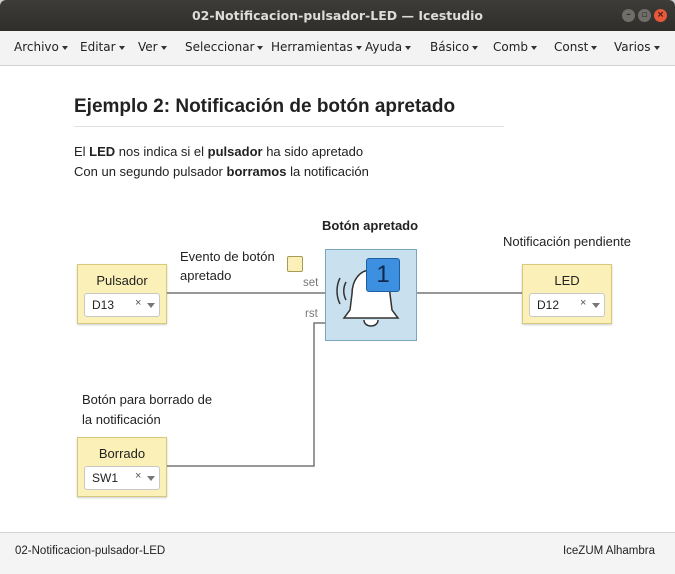  Describe the element at coordinates (295, 264) in the screenshot. I see `small-input-box` at that location.